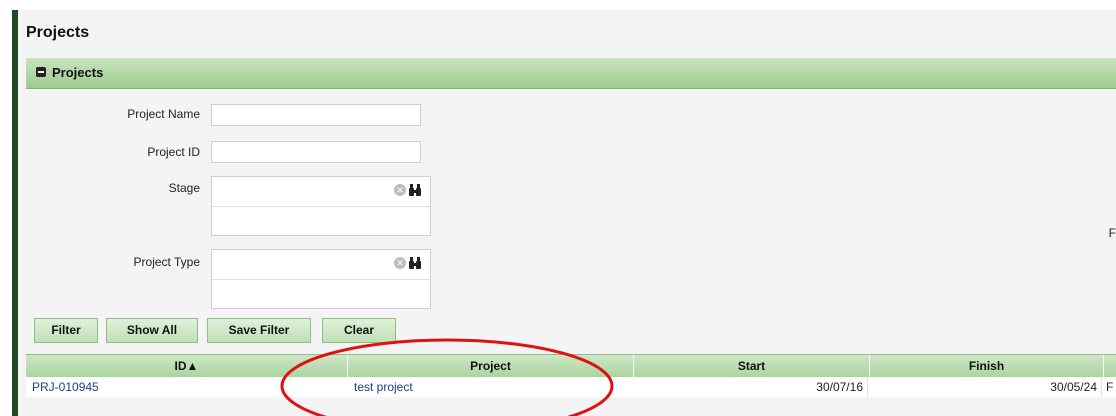 The width and height of the screenshot is (1116, 416). I want to click on collapse-icon, so click(41, 72).